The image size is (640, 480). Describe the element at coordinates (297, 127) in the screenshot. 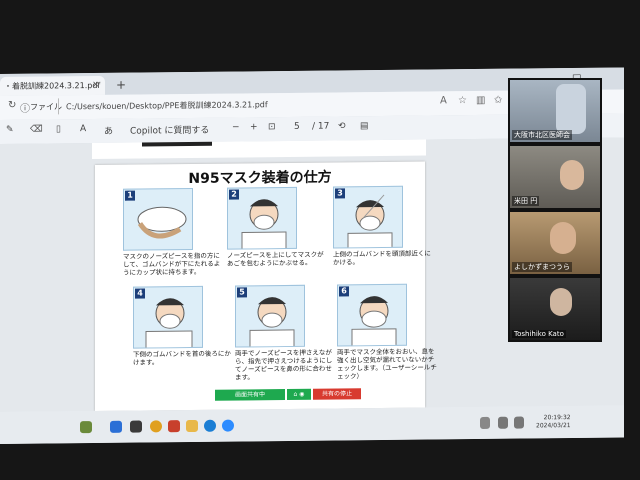

I see `page-number-input: 5` at that location.